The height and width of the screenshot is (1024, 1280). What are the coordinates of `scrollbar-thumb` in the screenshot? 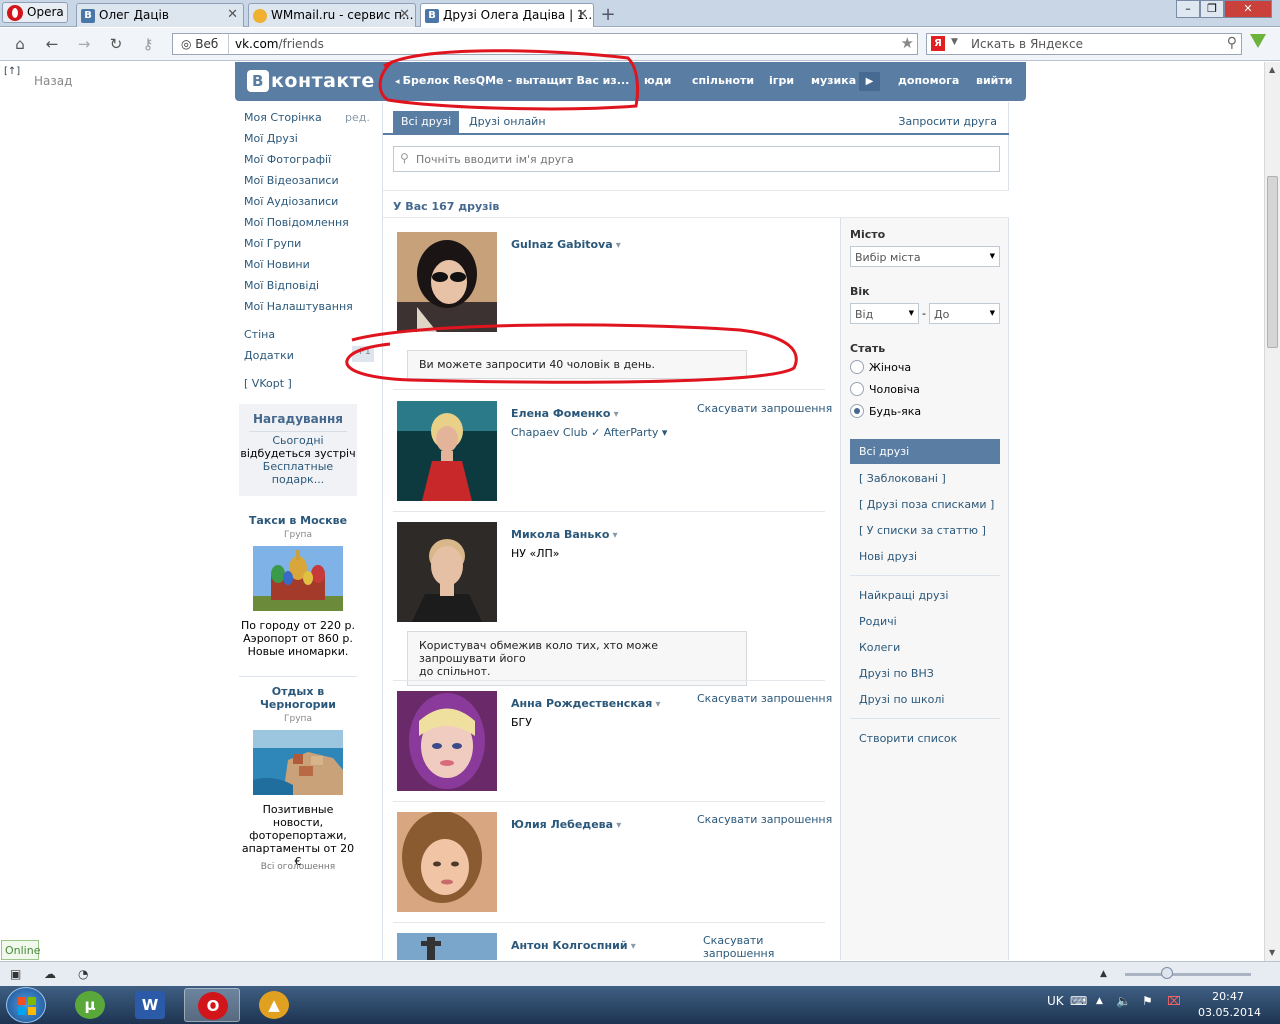 It's located at (1272, 262).